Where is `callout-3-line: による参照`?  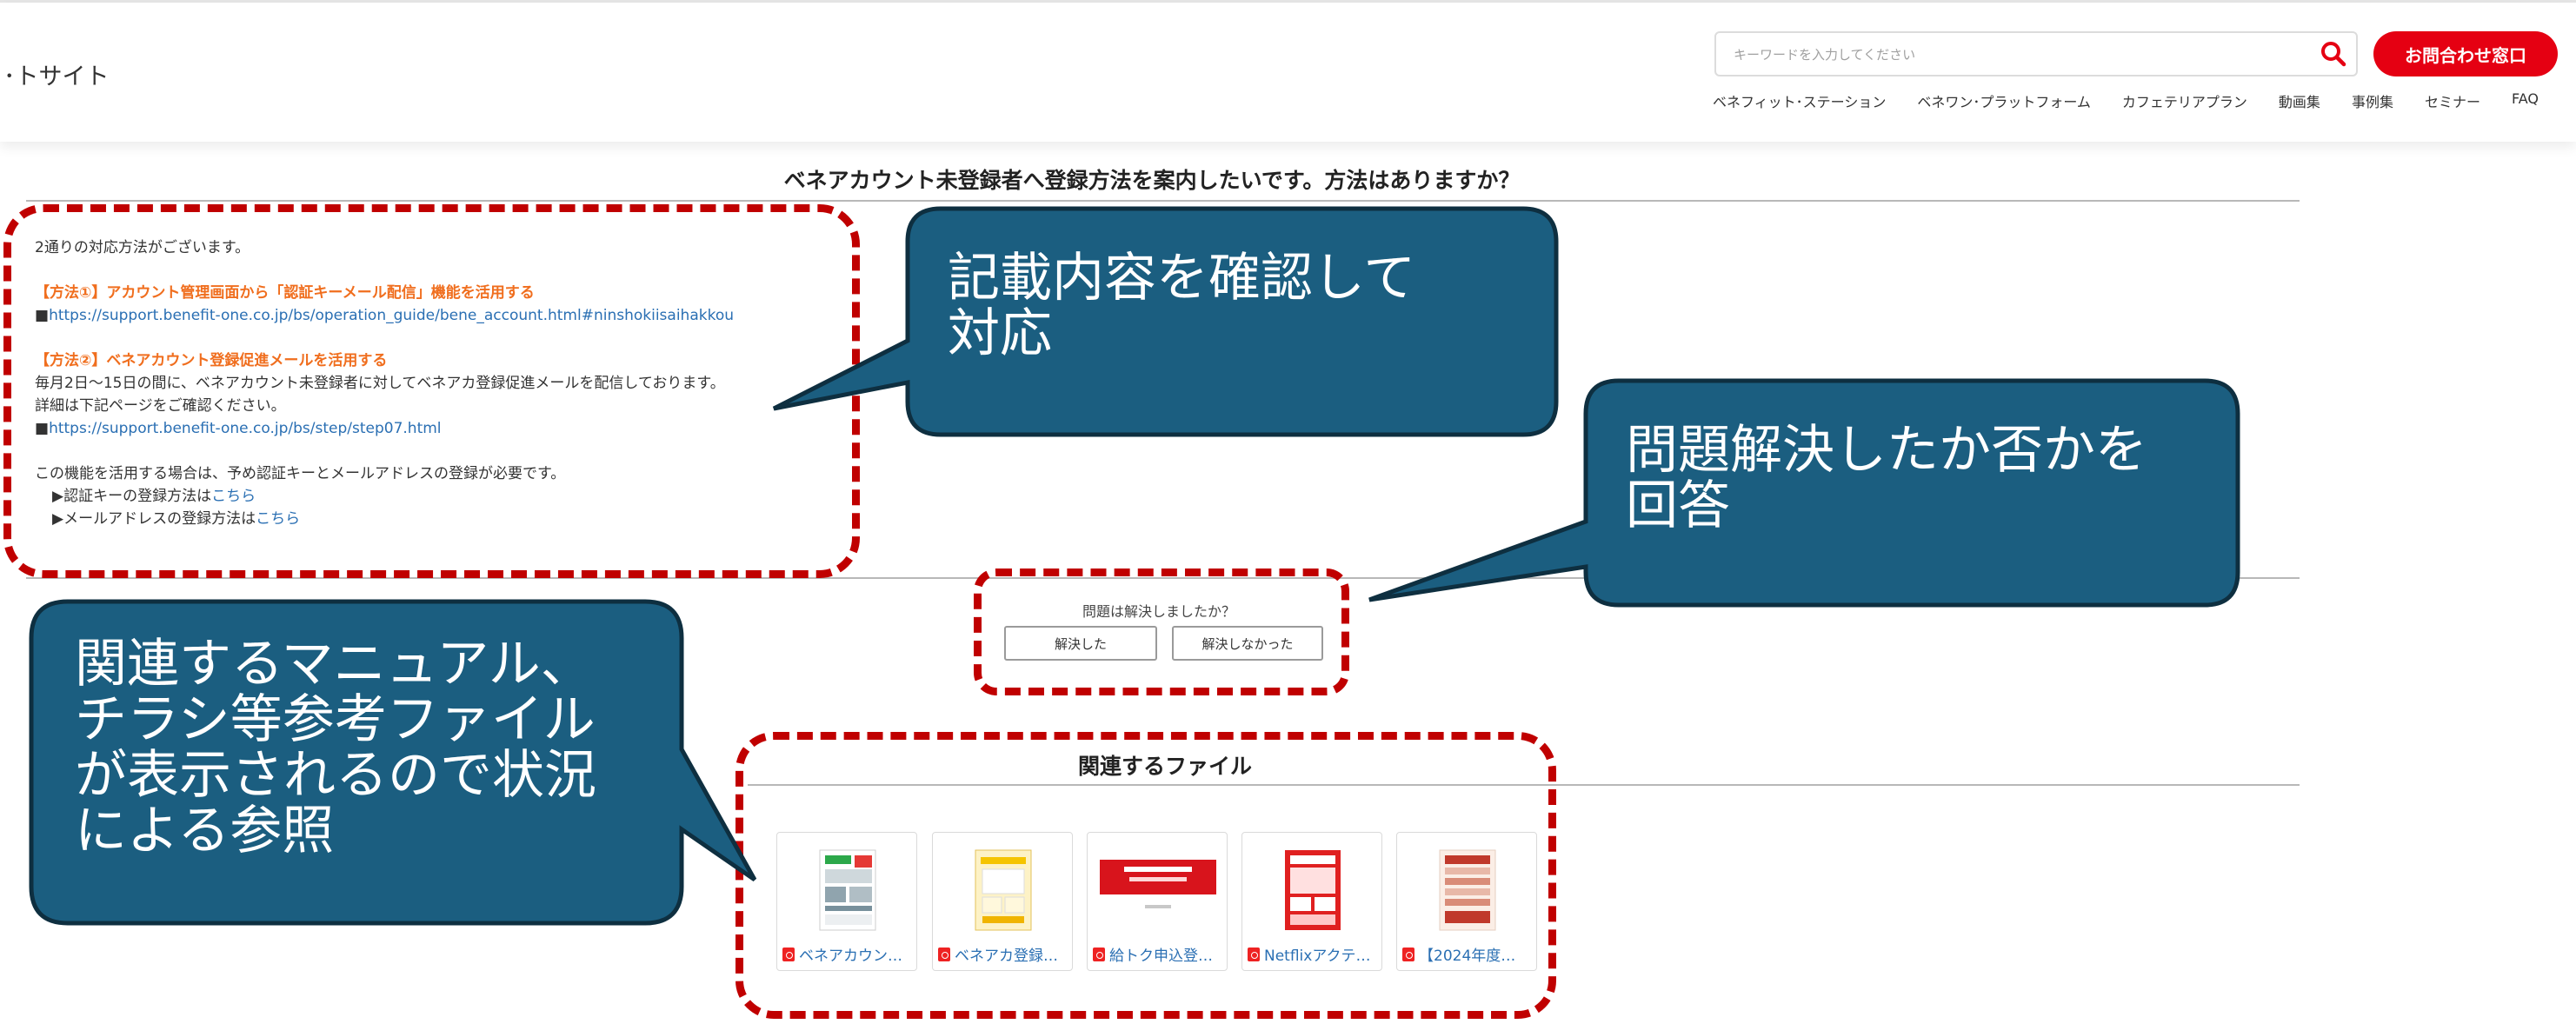 callout-3-line: による参照 is located at coordinates (205, 831).